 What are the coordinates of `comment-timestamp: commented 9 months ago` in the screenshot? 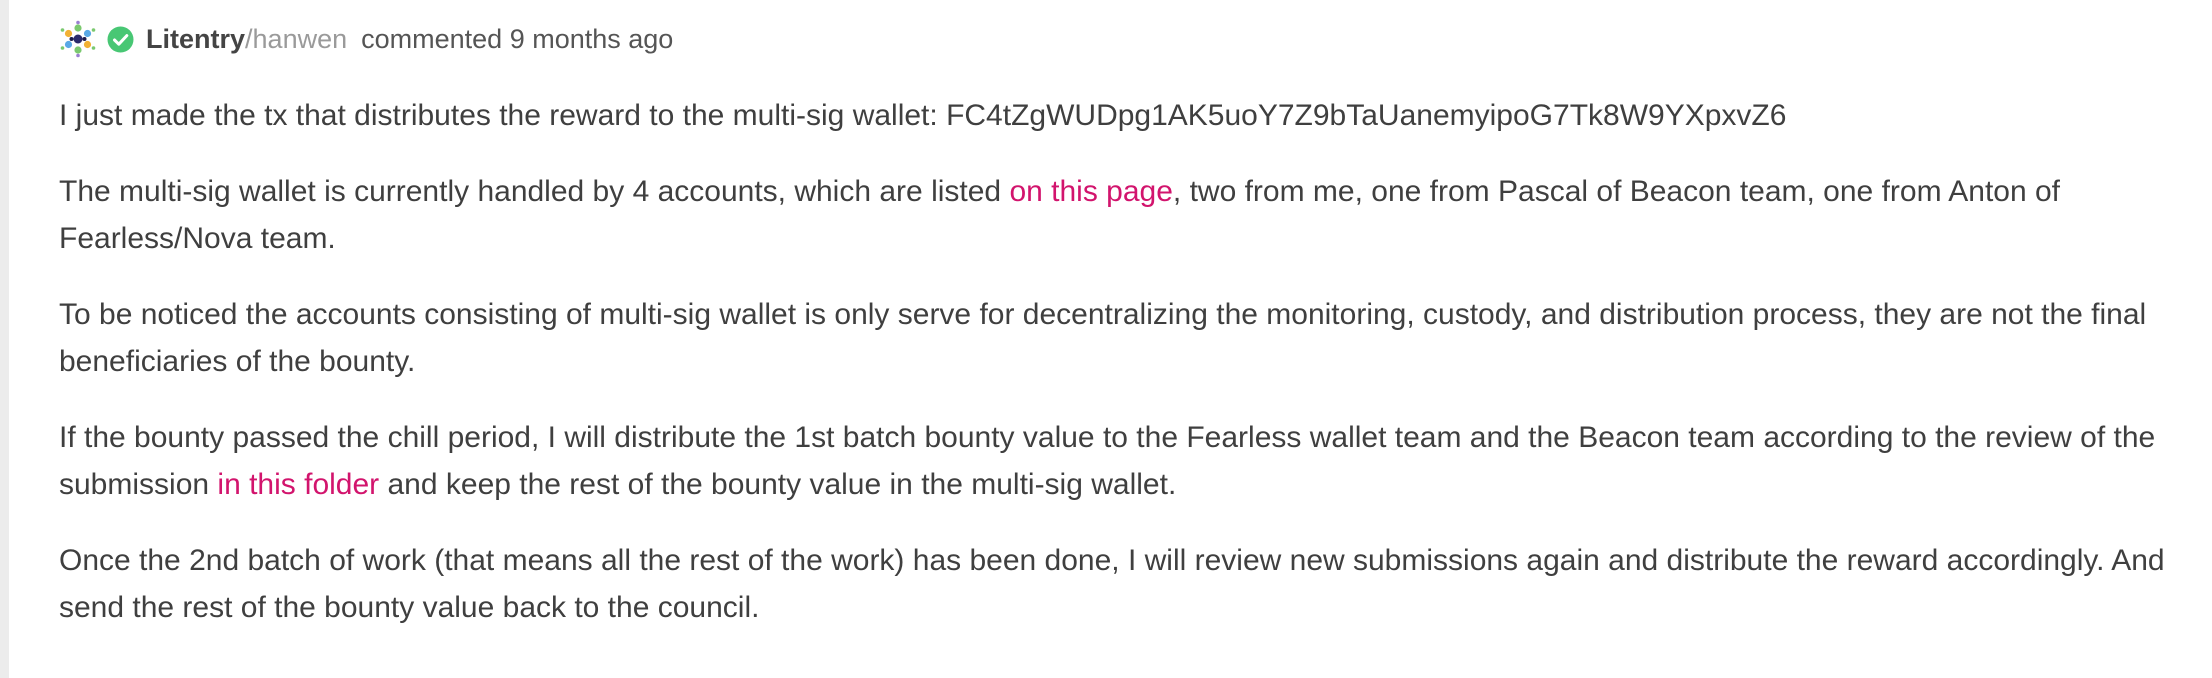 It's located at (517, 38).